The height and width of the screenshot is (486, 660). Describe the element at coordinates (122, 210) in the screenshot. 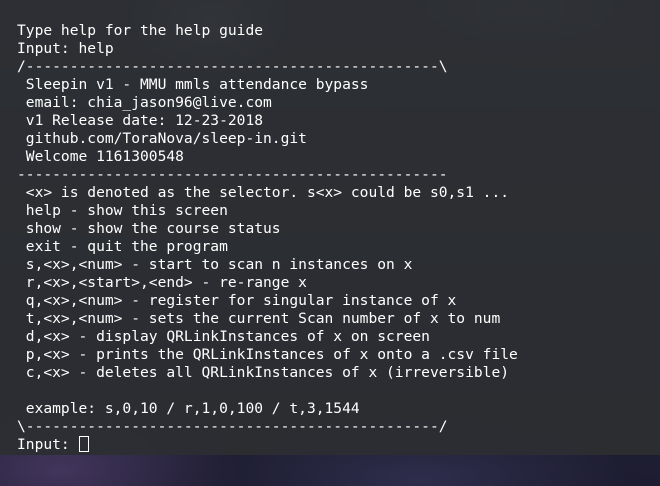

I see `terminal-line: help - show this screen` at that location.